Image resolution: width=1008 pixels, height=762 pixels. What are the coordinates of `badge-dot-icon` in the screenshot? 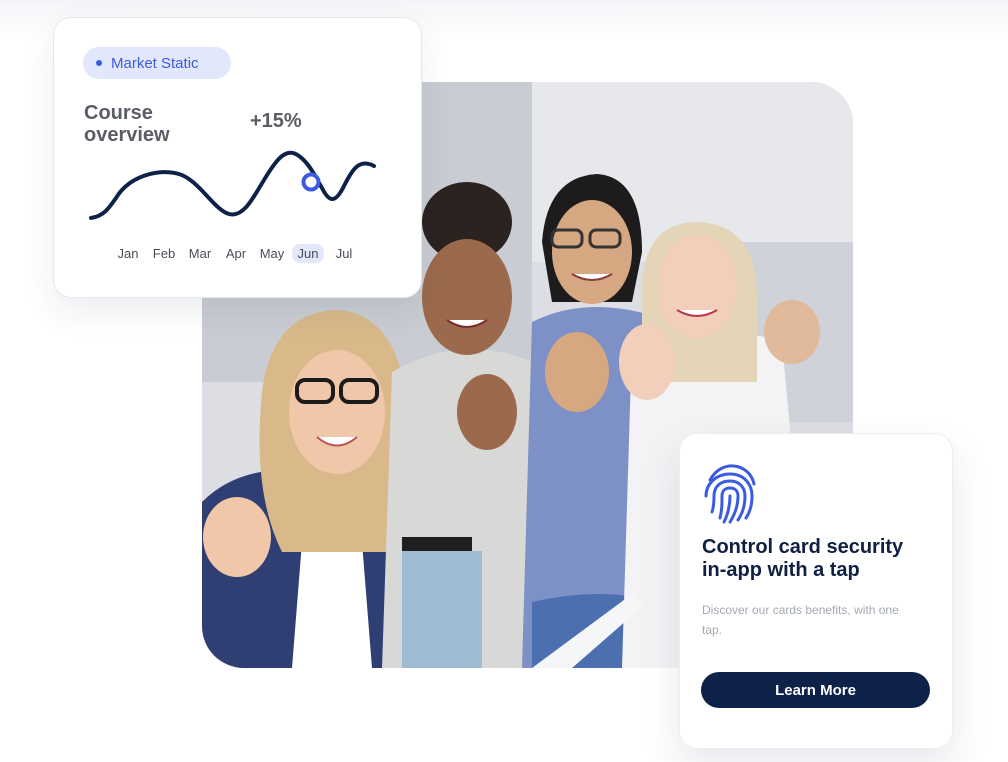 It's located at (99, 63).